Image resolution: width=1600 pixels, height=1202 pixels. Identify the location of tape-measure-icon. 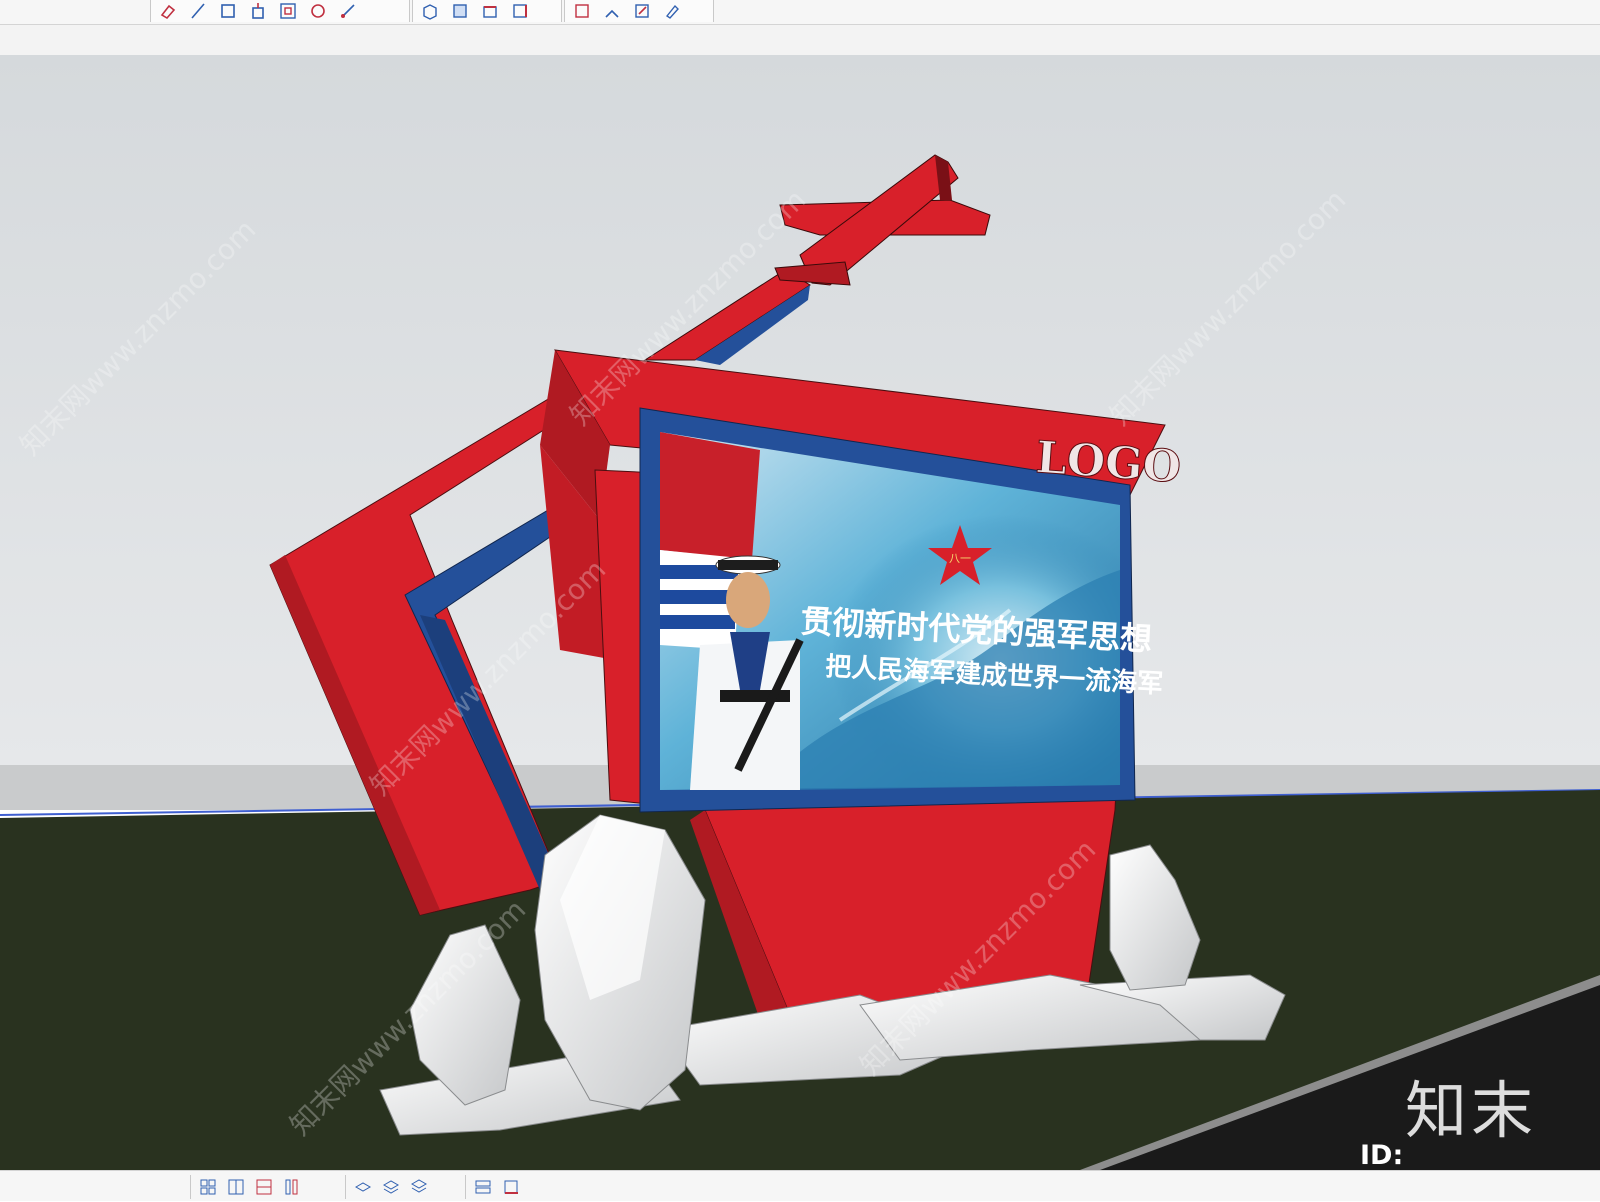
(348, 11).